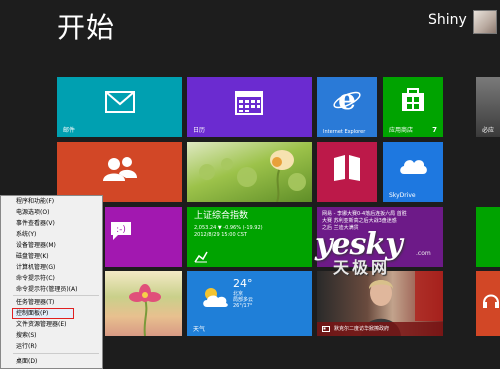 Image resolution: width=500 pixels, height=369 pixels. What do you see at coordinates (364, 214) in the screenshot?
I see `news-headline: 网易 - 李娜大赛0-4落后连扳六局 首胜` at bounding box center [364, 214].